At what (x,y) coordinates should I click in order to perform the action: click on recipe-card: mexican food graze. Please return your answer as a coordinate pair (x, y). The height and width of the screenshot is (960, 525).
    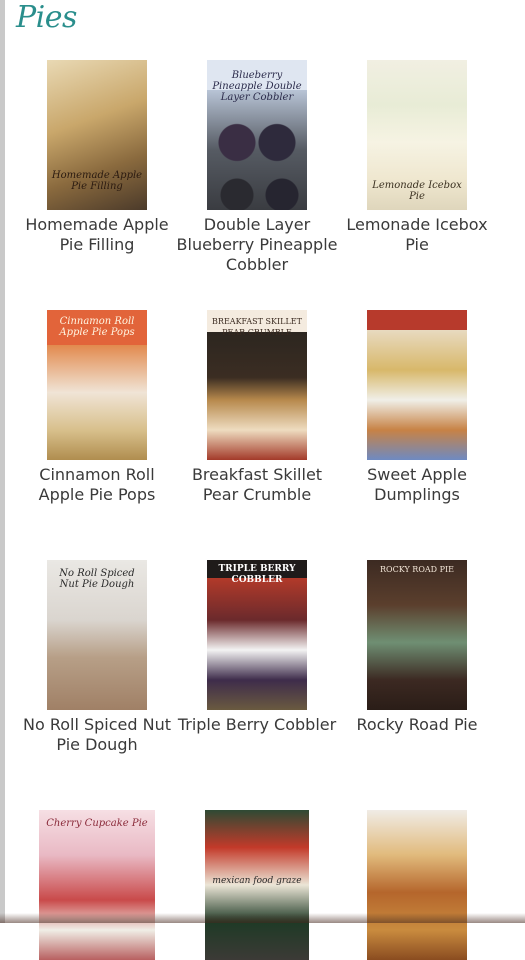
    Looking at the image, I should click on (257, 885).